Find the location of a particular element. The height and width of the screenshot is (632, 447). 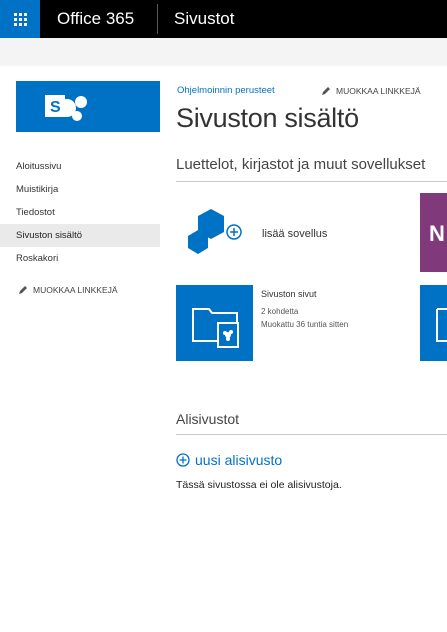

edit-links-left-button: MUOKKAA LINKKEJÄ is located at coordinates (68, 290).